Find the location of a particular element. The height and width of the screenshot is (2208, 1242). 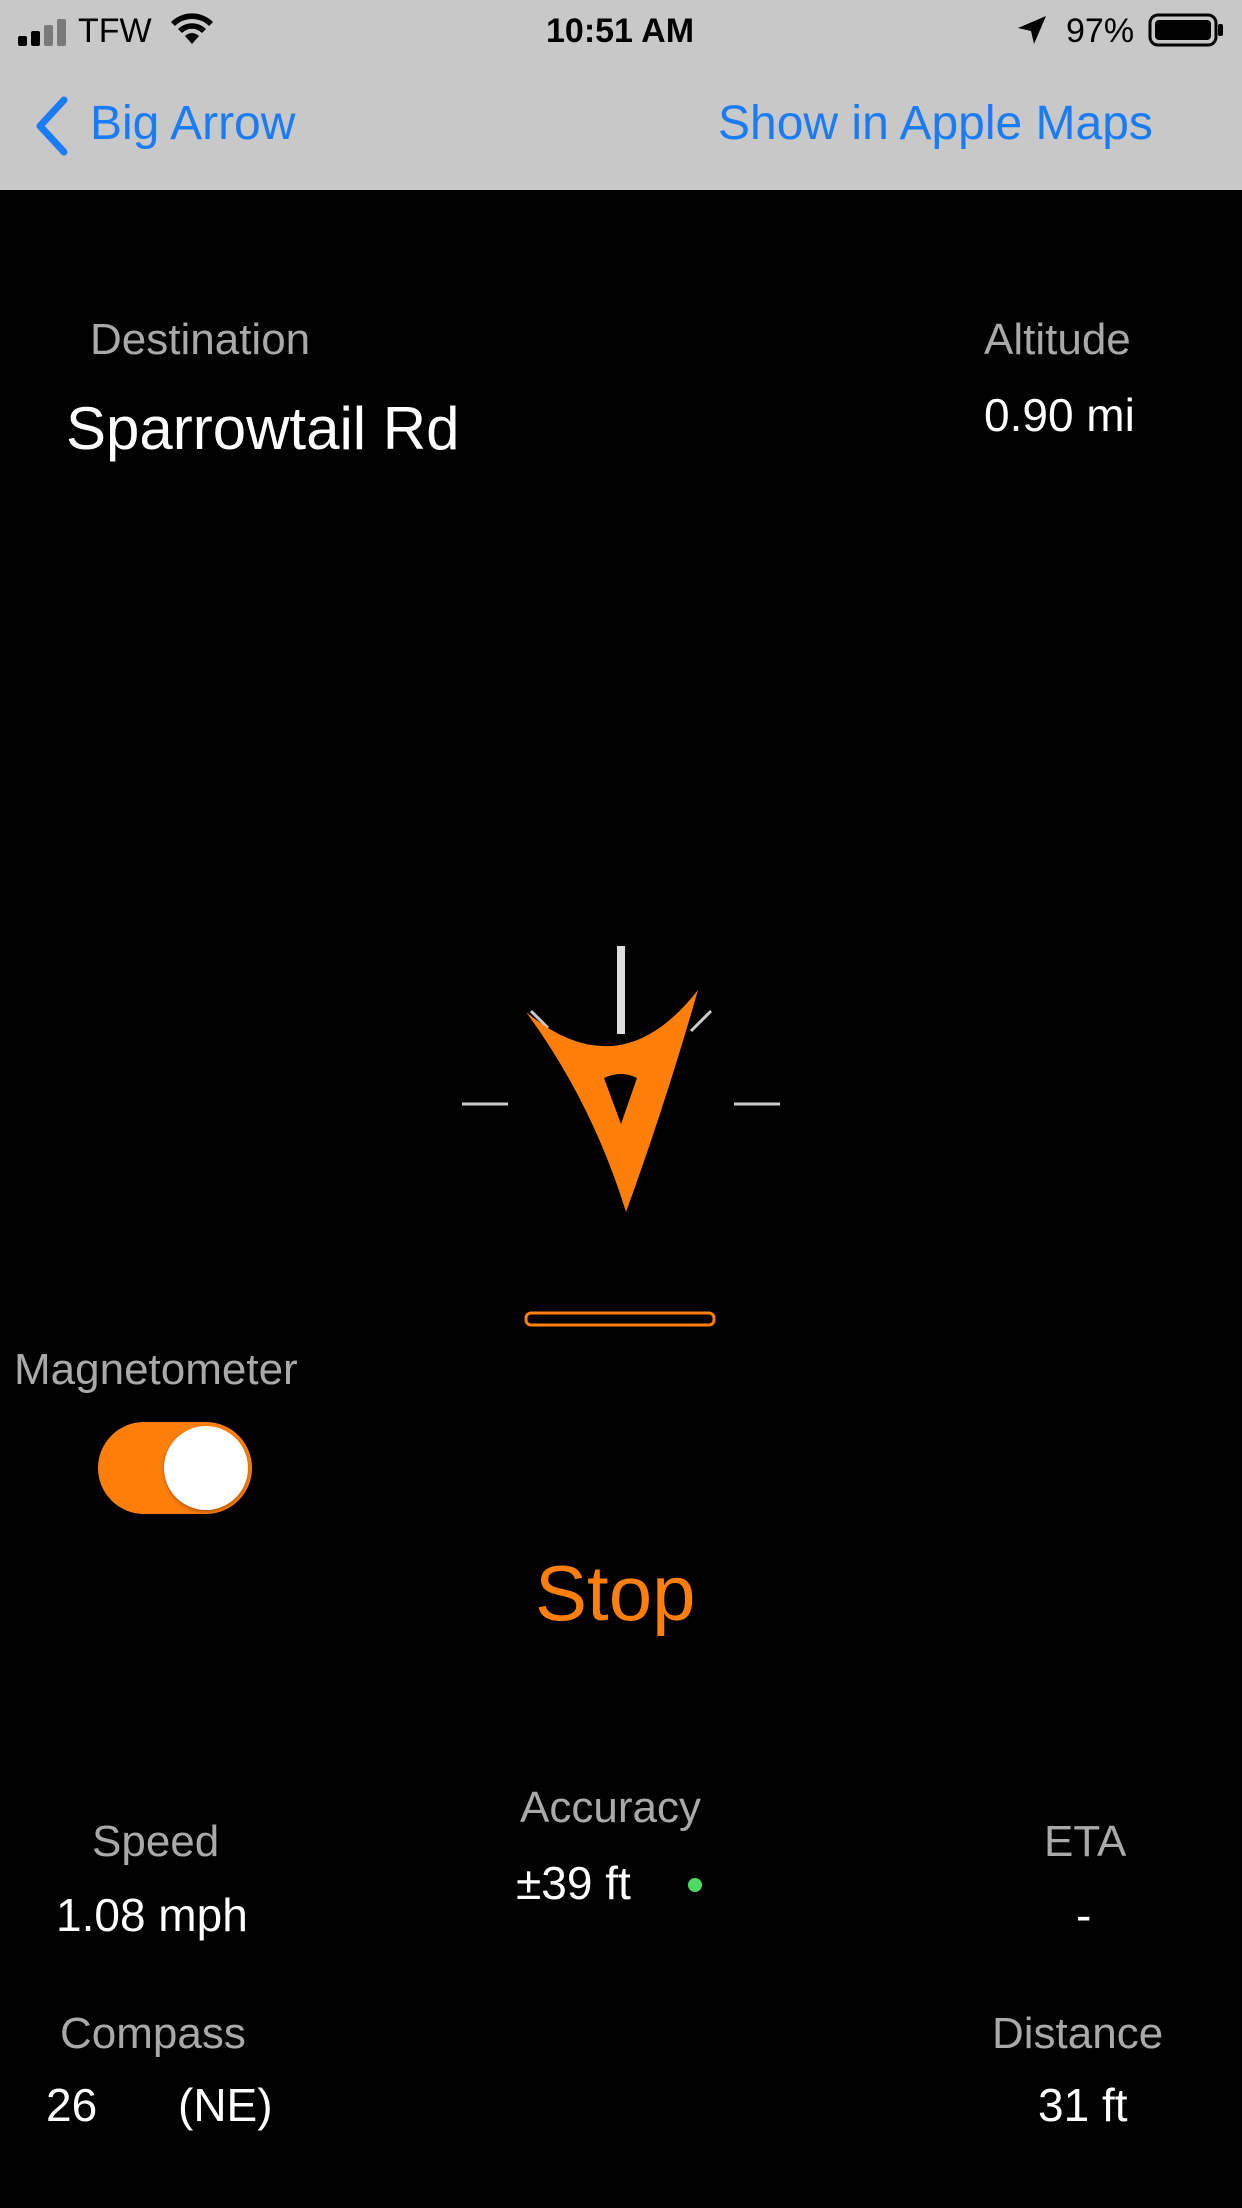

calibration-bar is located at coordinates (620, 1319).